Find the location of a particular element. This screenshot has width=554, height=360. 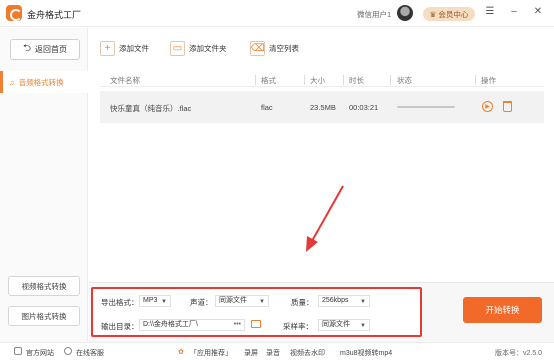

sidebar: ⮌ 返回首页 ♫ 音频格式转换 视频格式转换 图片格式转换 is located at coordinates (44, 185).